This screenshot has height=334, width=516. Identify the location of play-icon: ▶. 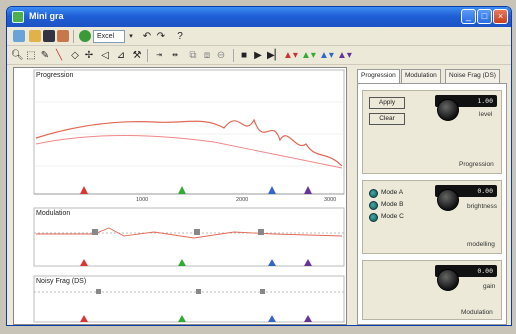
(258, 55).